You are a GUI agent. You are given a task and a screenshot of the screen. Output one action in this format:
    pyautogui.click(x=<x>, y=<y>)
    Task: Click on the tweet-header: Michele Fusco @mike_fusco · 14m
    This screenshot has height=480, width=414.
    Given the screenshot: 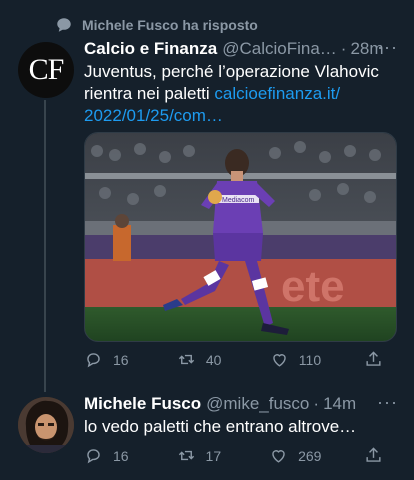 What is the action you would take?
    pyautogui.click(x=241, y=404)
    